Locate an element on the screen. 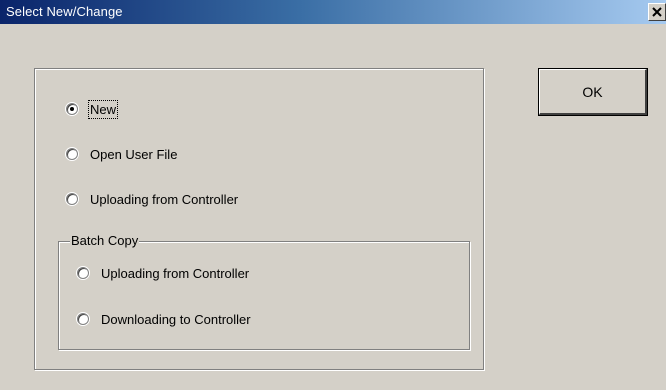 Image resolution: width=666 pixels, height=390 pixels. radio-uploading-from-controller-label: Uploading from Controller is located at coordinates (164, 199).